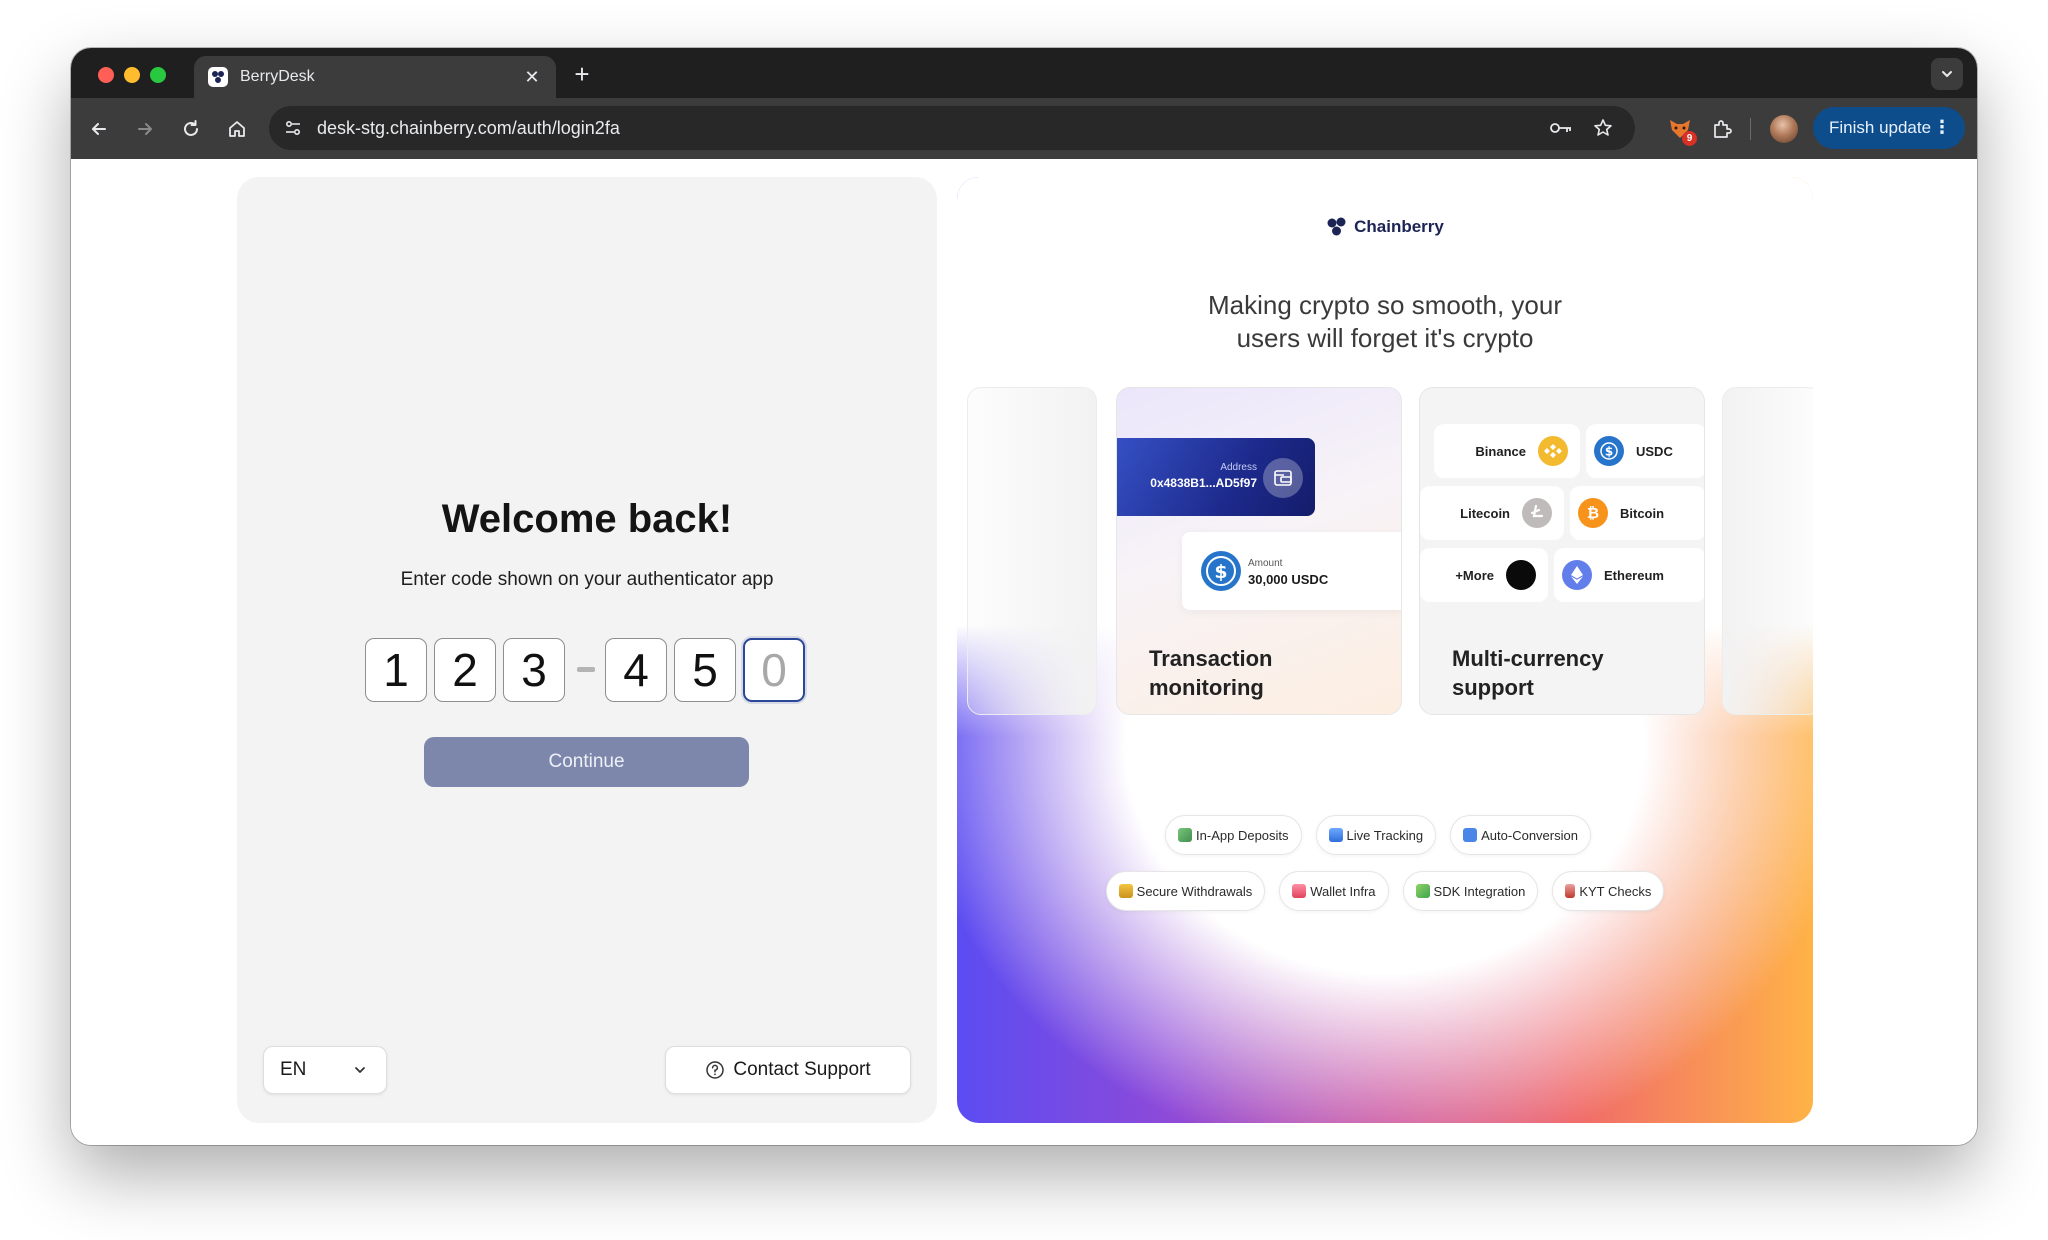 This screenshot has width=2048, height=1240. I want to click on coin-usdc: $ USDC, so click(1645, 451).